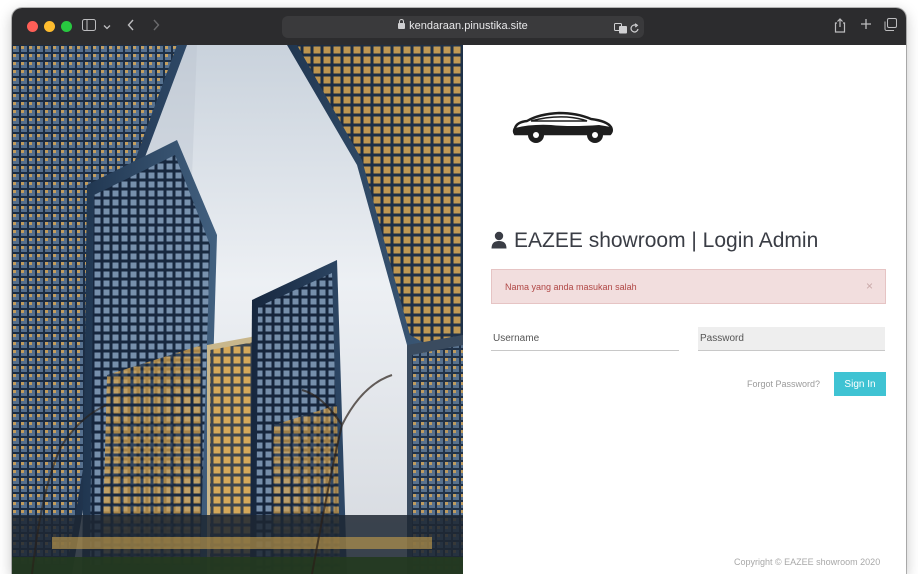  I want to click on tabs-icon, so click(890, 27).